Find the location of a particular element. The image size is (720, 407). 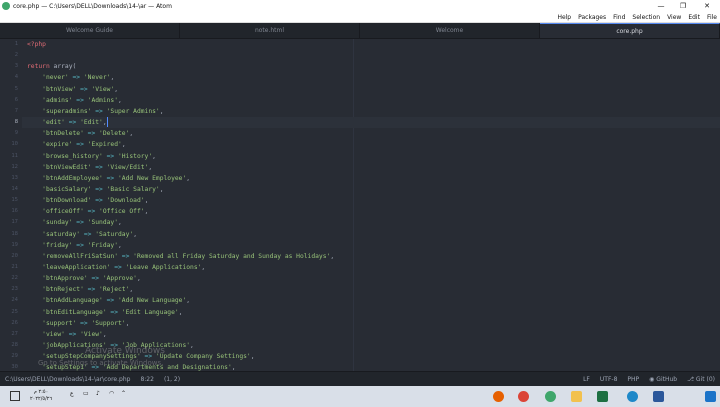

code-line: 'sunday' => 'Sunday', is located at coordinates (74, 222).